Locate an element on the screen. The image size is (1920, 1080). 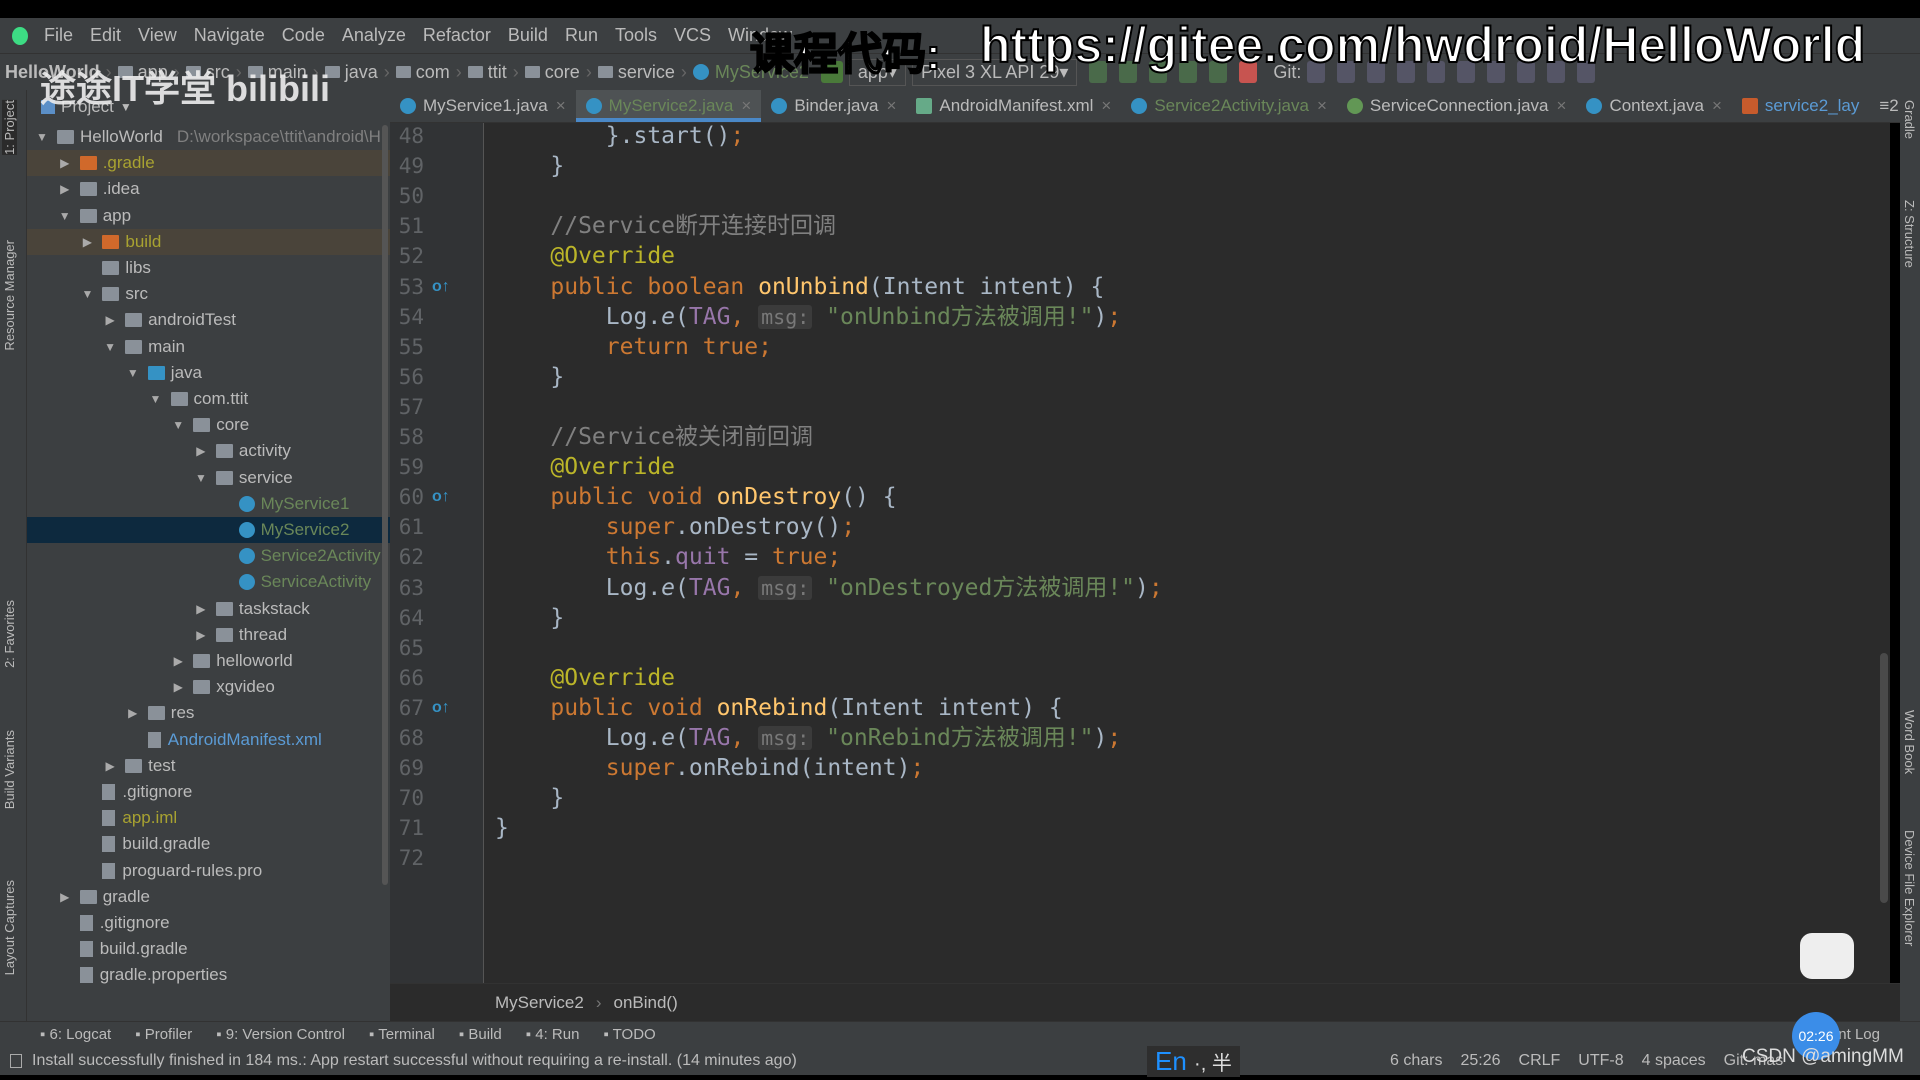
crumb-class: MyService2 is located at coordinates (539, 1003).